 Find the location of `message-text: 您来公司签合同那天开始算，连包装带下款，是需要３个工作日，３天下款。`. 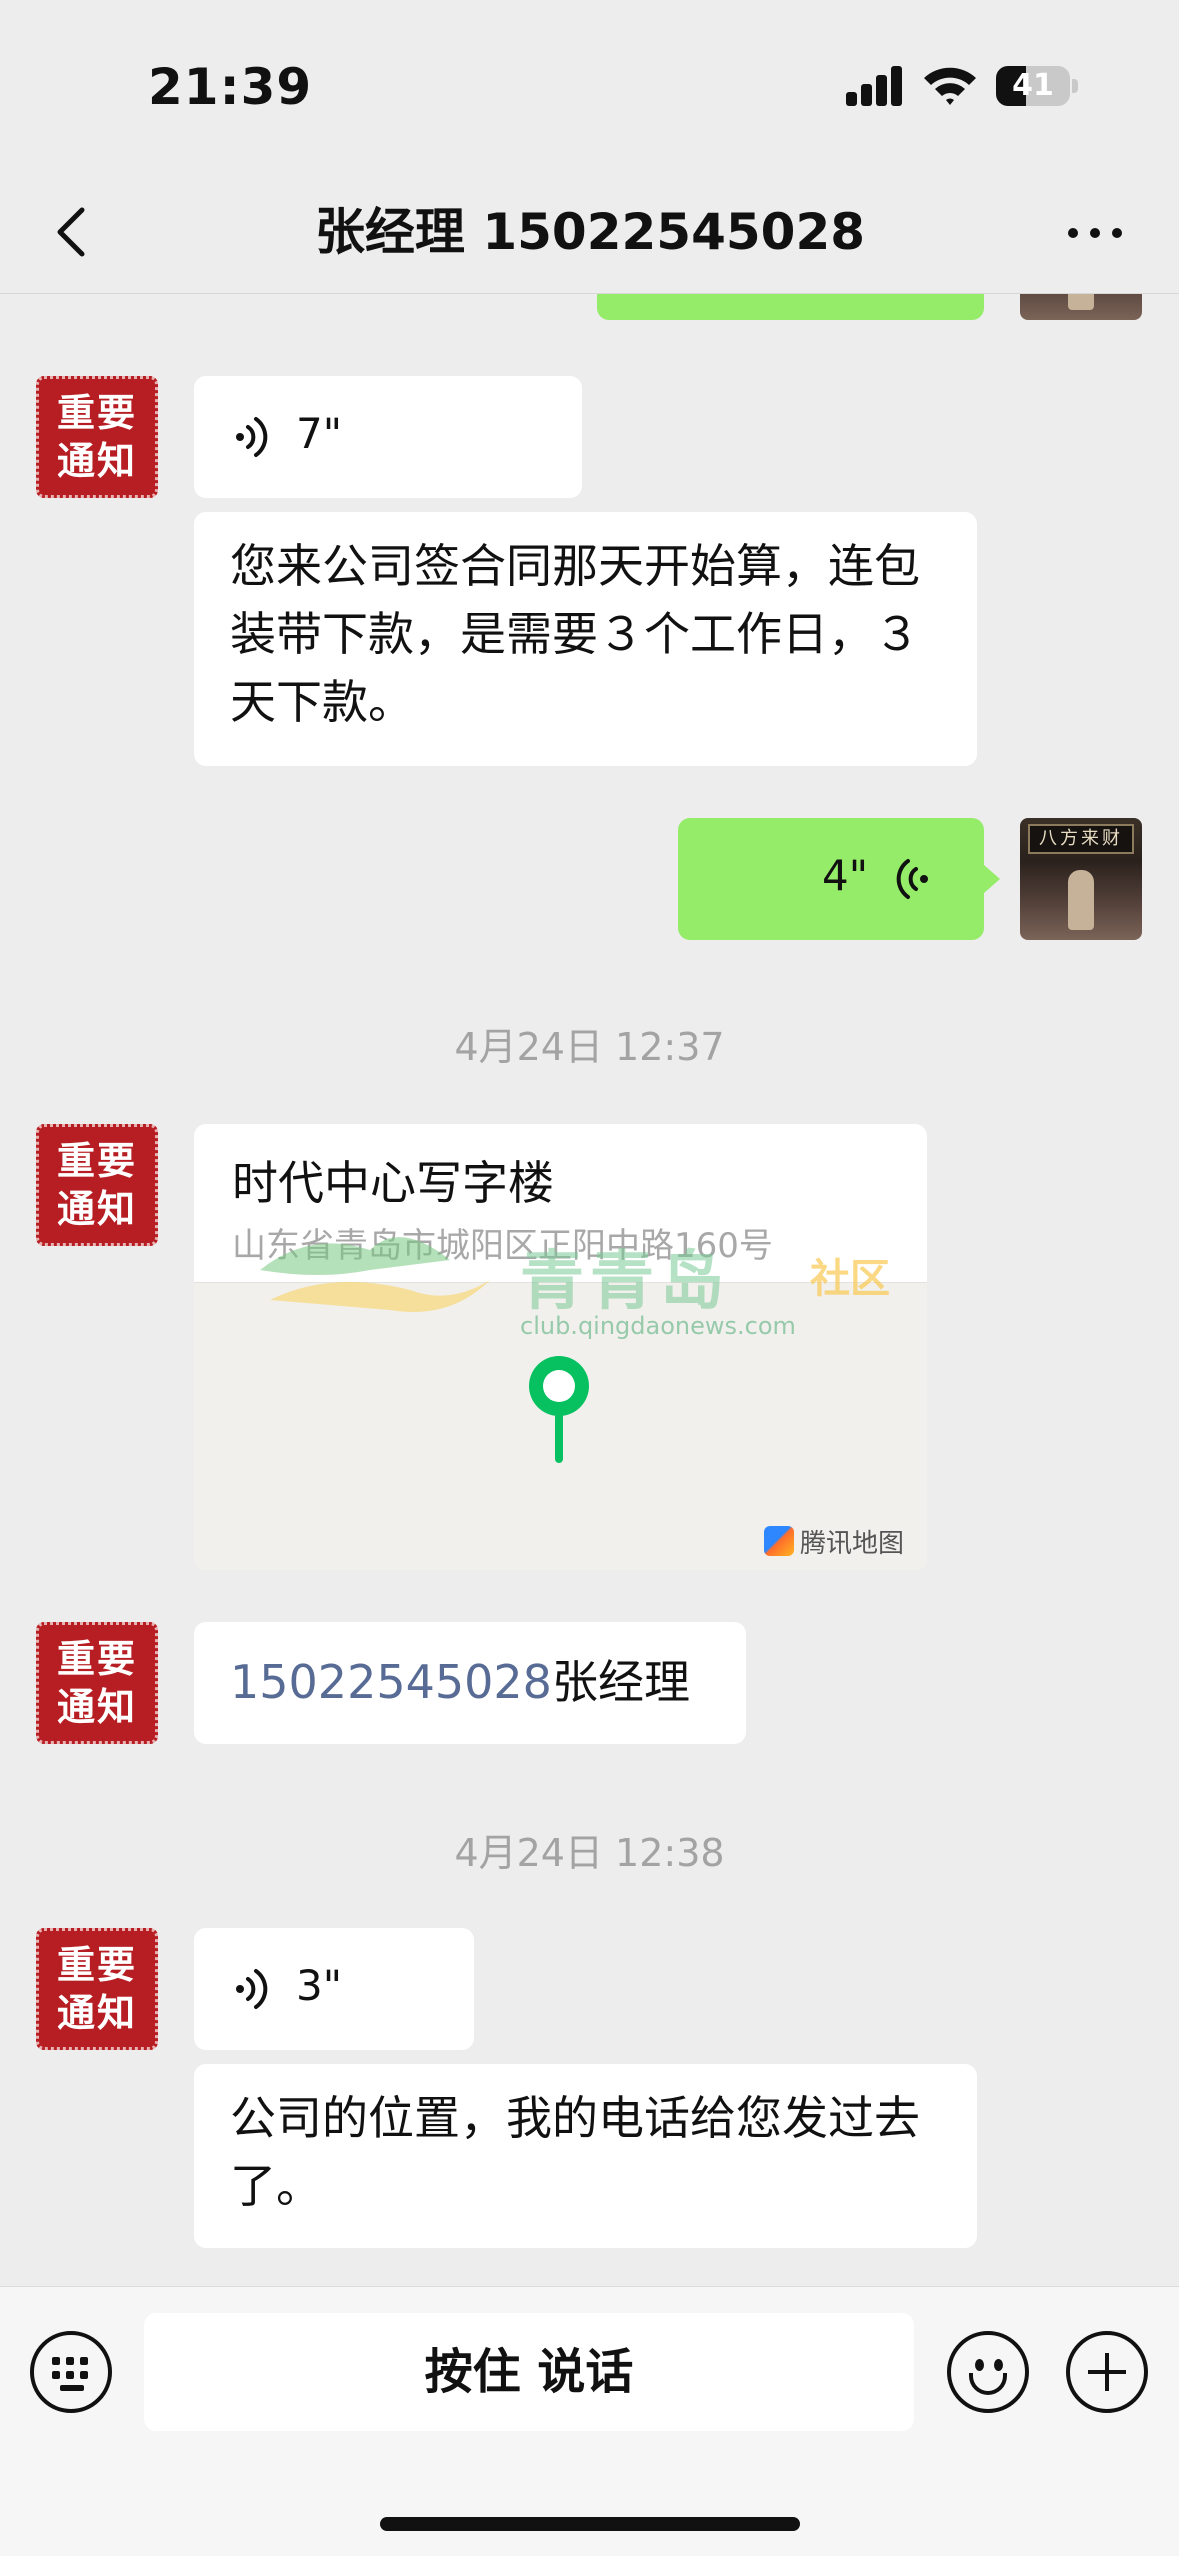

message-text: 您来公司签合同那天开始算，连包装带下款，是需要３个工作日，３天下款。 is located at coordinates (575, 634).